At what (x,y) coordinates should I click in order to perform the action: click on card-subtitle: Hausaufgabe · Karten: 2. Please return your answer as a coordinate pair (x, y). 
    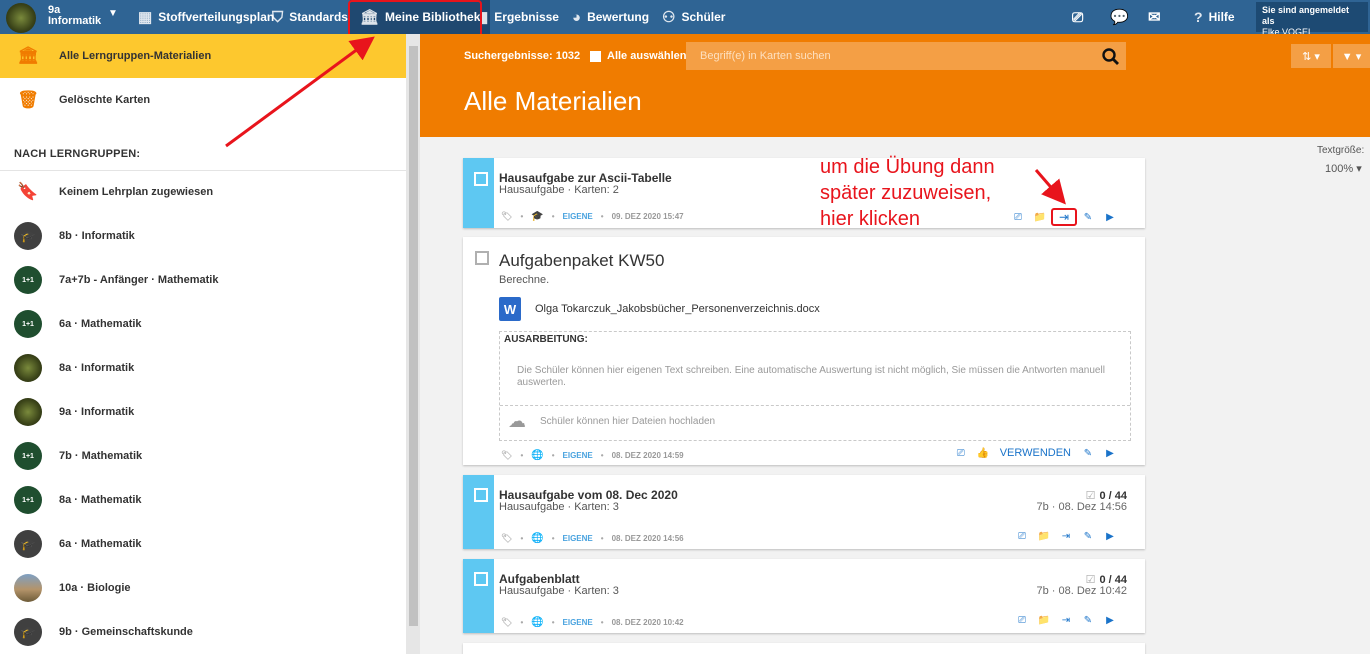
    Looking at the image, I should click on (559, 190).